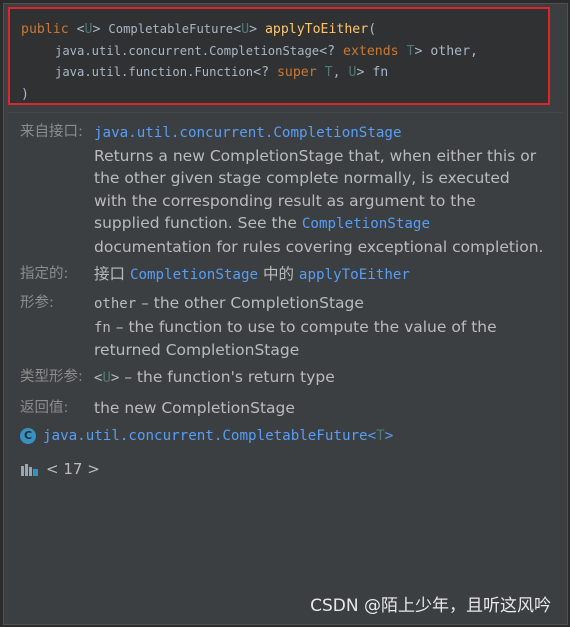 This screenshot has height=627, width=570. Describe the element at coordinates (316, 29) in the screenshot. I see `method-name: applyToEither` at that location.